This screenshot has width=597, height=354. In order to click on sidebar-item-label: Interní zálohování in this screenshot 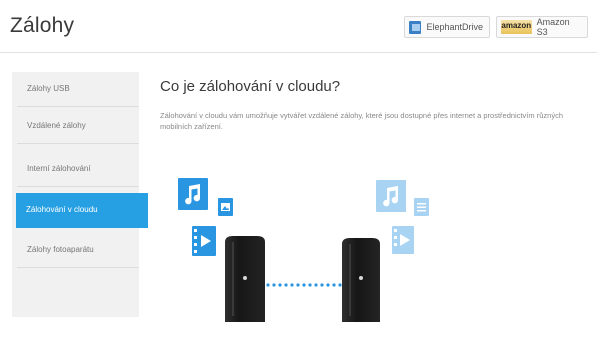, I will do `click(59, 168)`.